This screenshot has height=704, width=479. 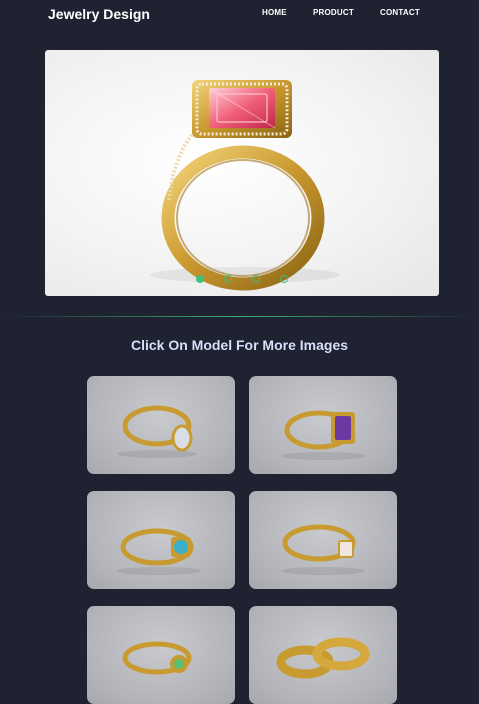 What do you see at coordinates (323, 549) in the screenshot?
I see `ring-clear-stone-image` at bounding box center [323, 549].